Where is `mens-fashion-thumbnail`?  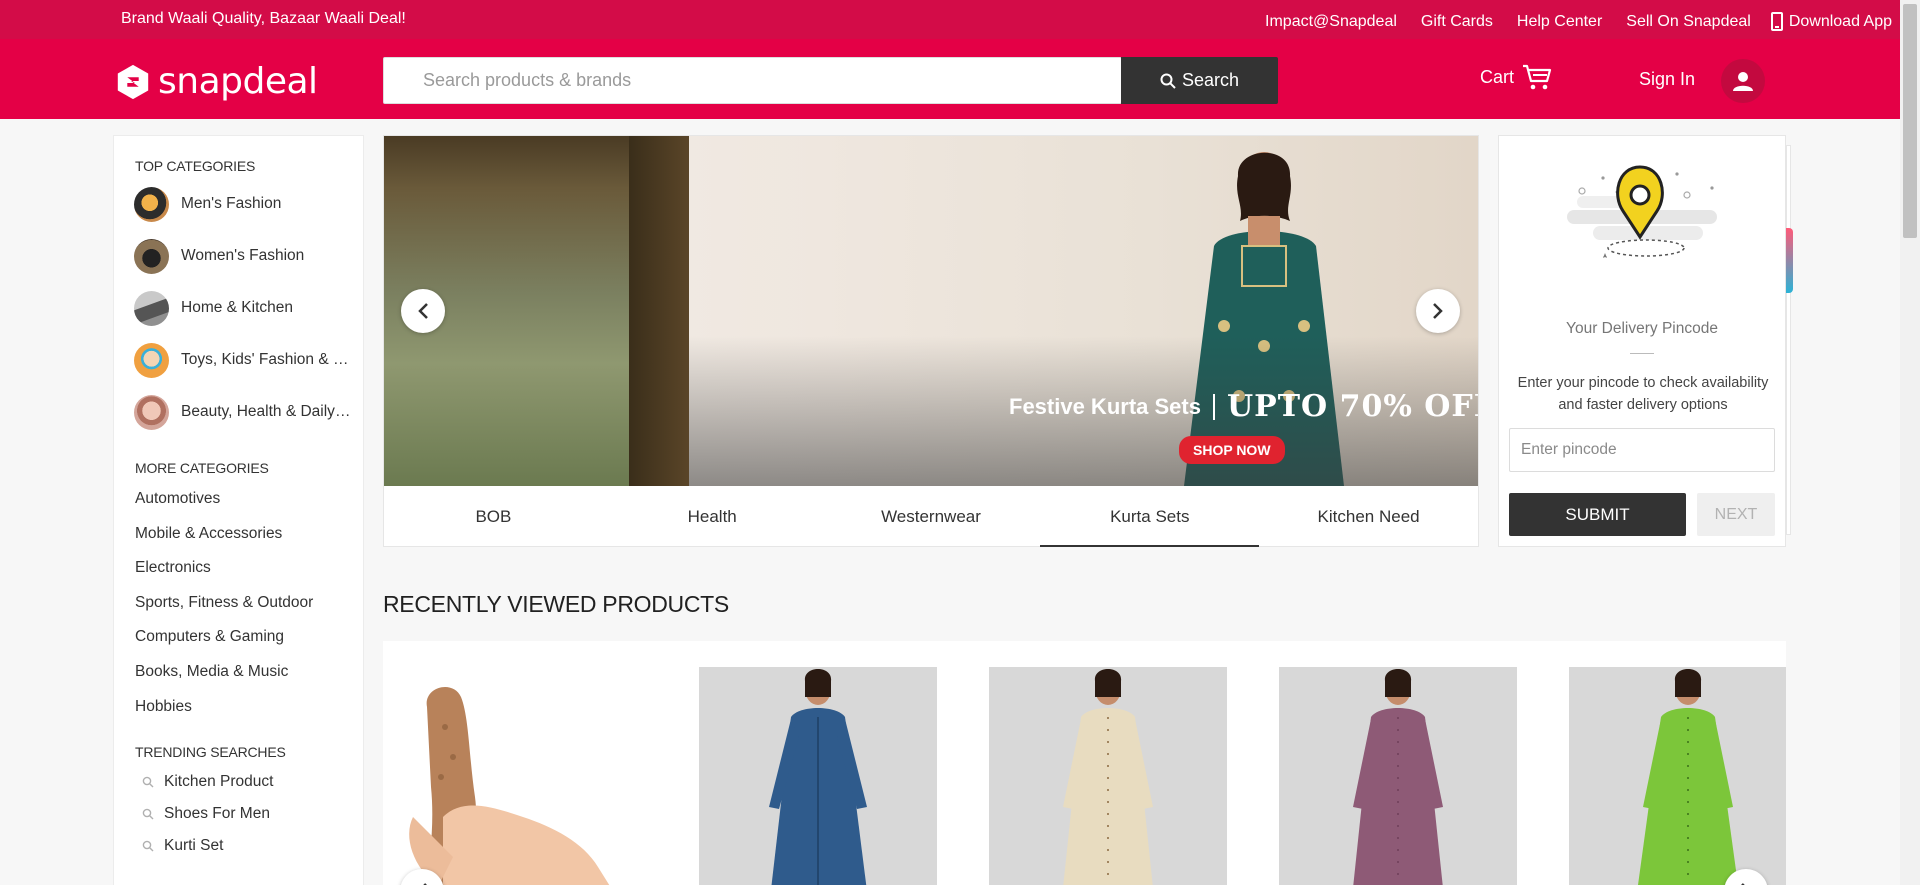 mens-fashion-thumbnail is located at coordinates (151, 204).